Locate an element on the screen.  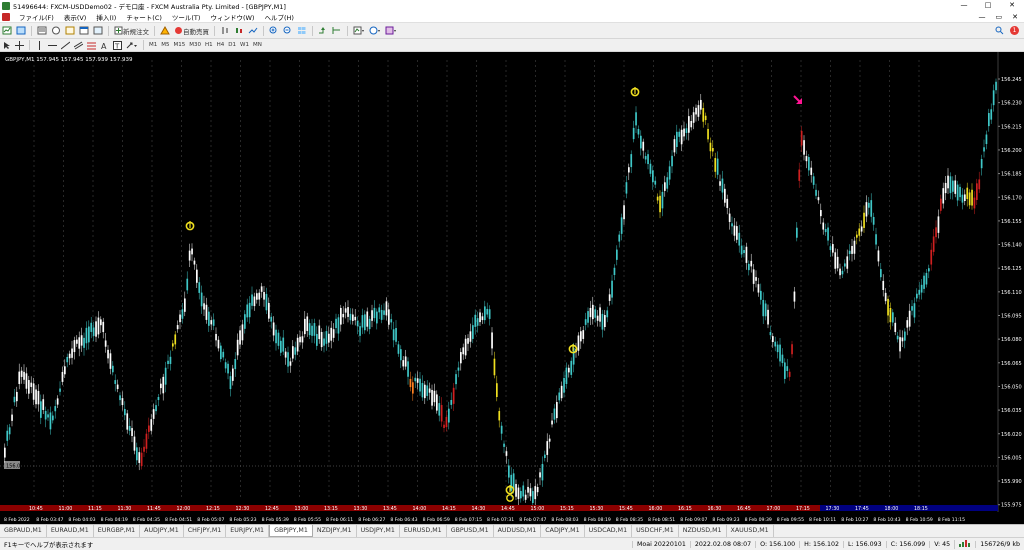
timeframe-mn: MN is located at coordinates (257, 45).